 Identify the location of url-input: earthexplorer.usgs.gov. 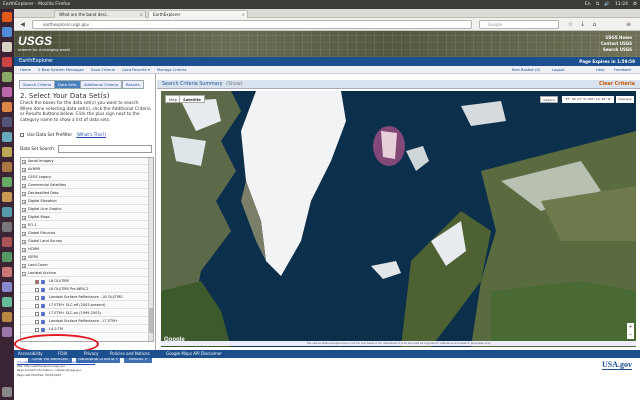
(252, 24).